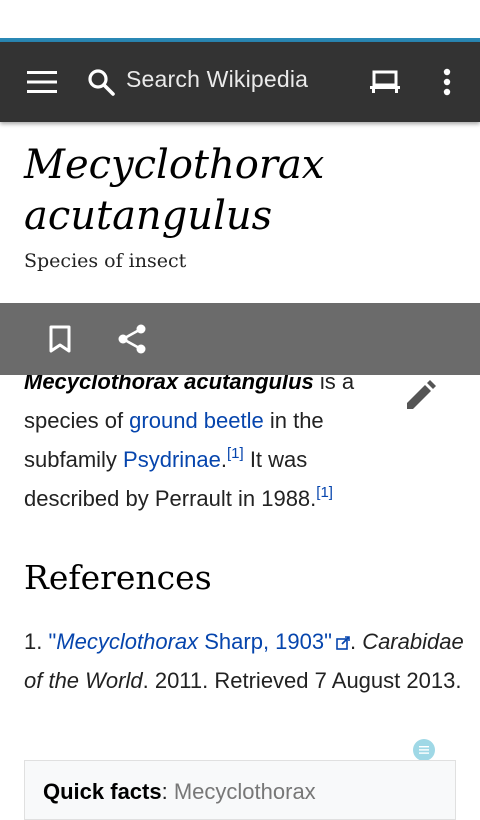  Describe the element at coordinates (42, 82) in the screenshot. I see `menu-icon` at that location.